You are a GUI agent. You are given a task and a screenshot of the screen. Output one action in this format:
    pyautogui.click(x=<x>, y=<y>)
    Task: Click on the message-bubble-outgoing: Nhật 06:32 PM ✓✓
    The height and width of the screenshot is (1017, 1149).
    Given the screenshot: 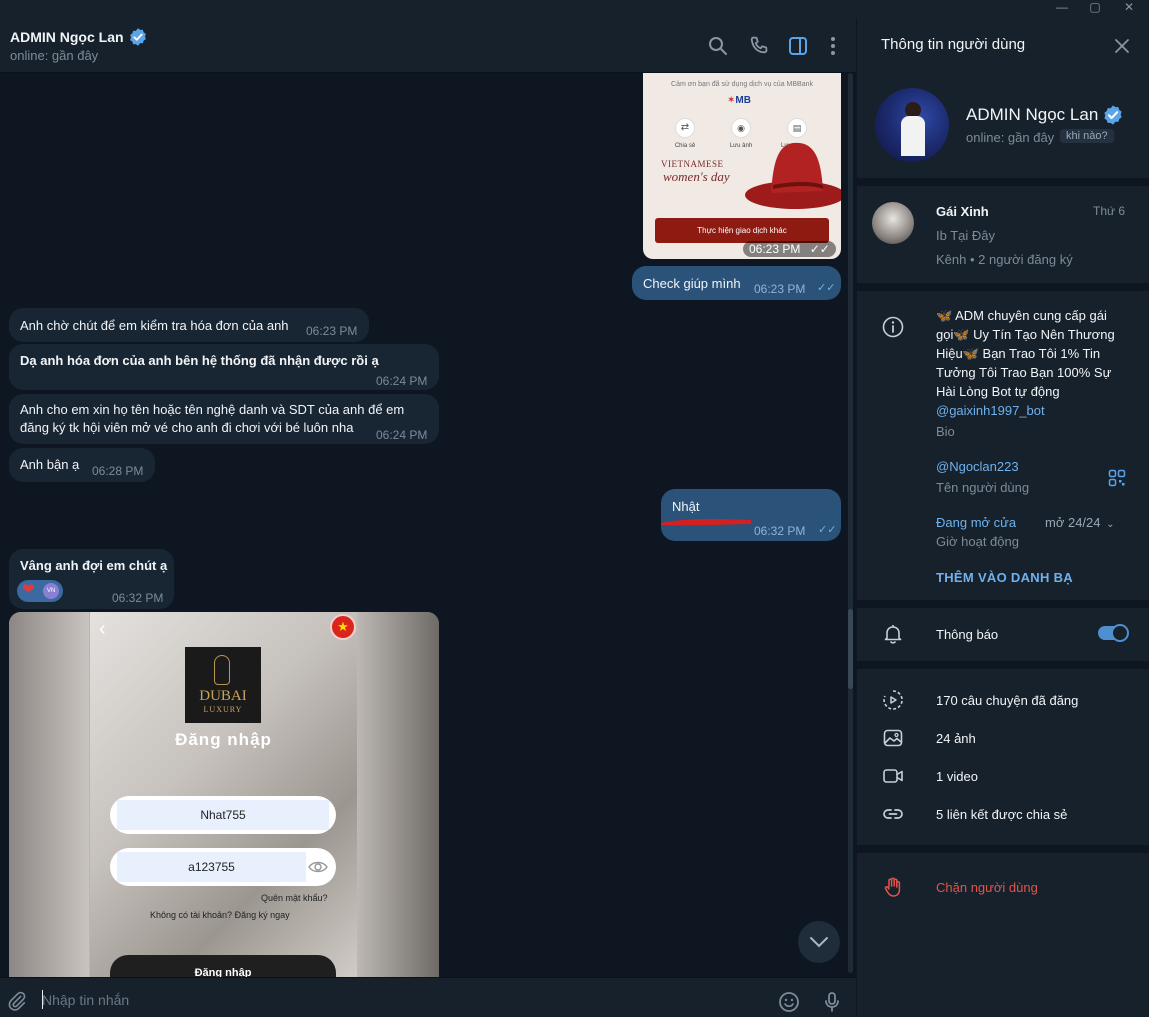 What is the action you would take?
    pyautogui.click(x=751, y=515)
    